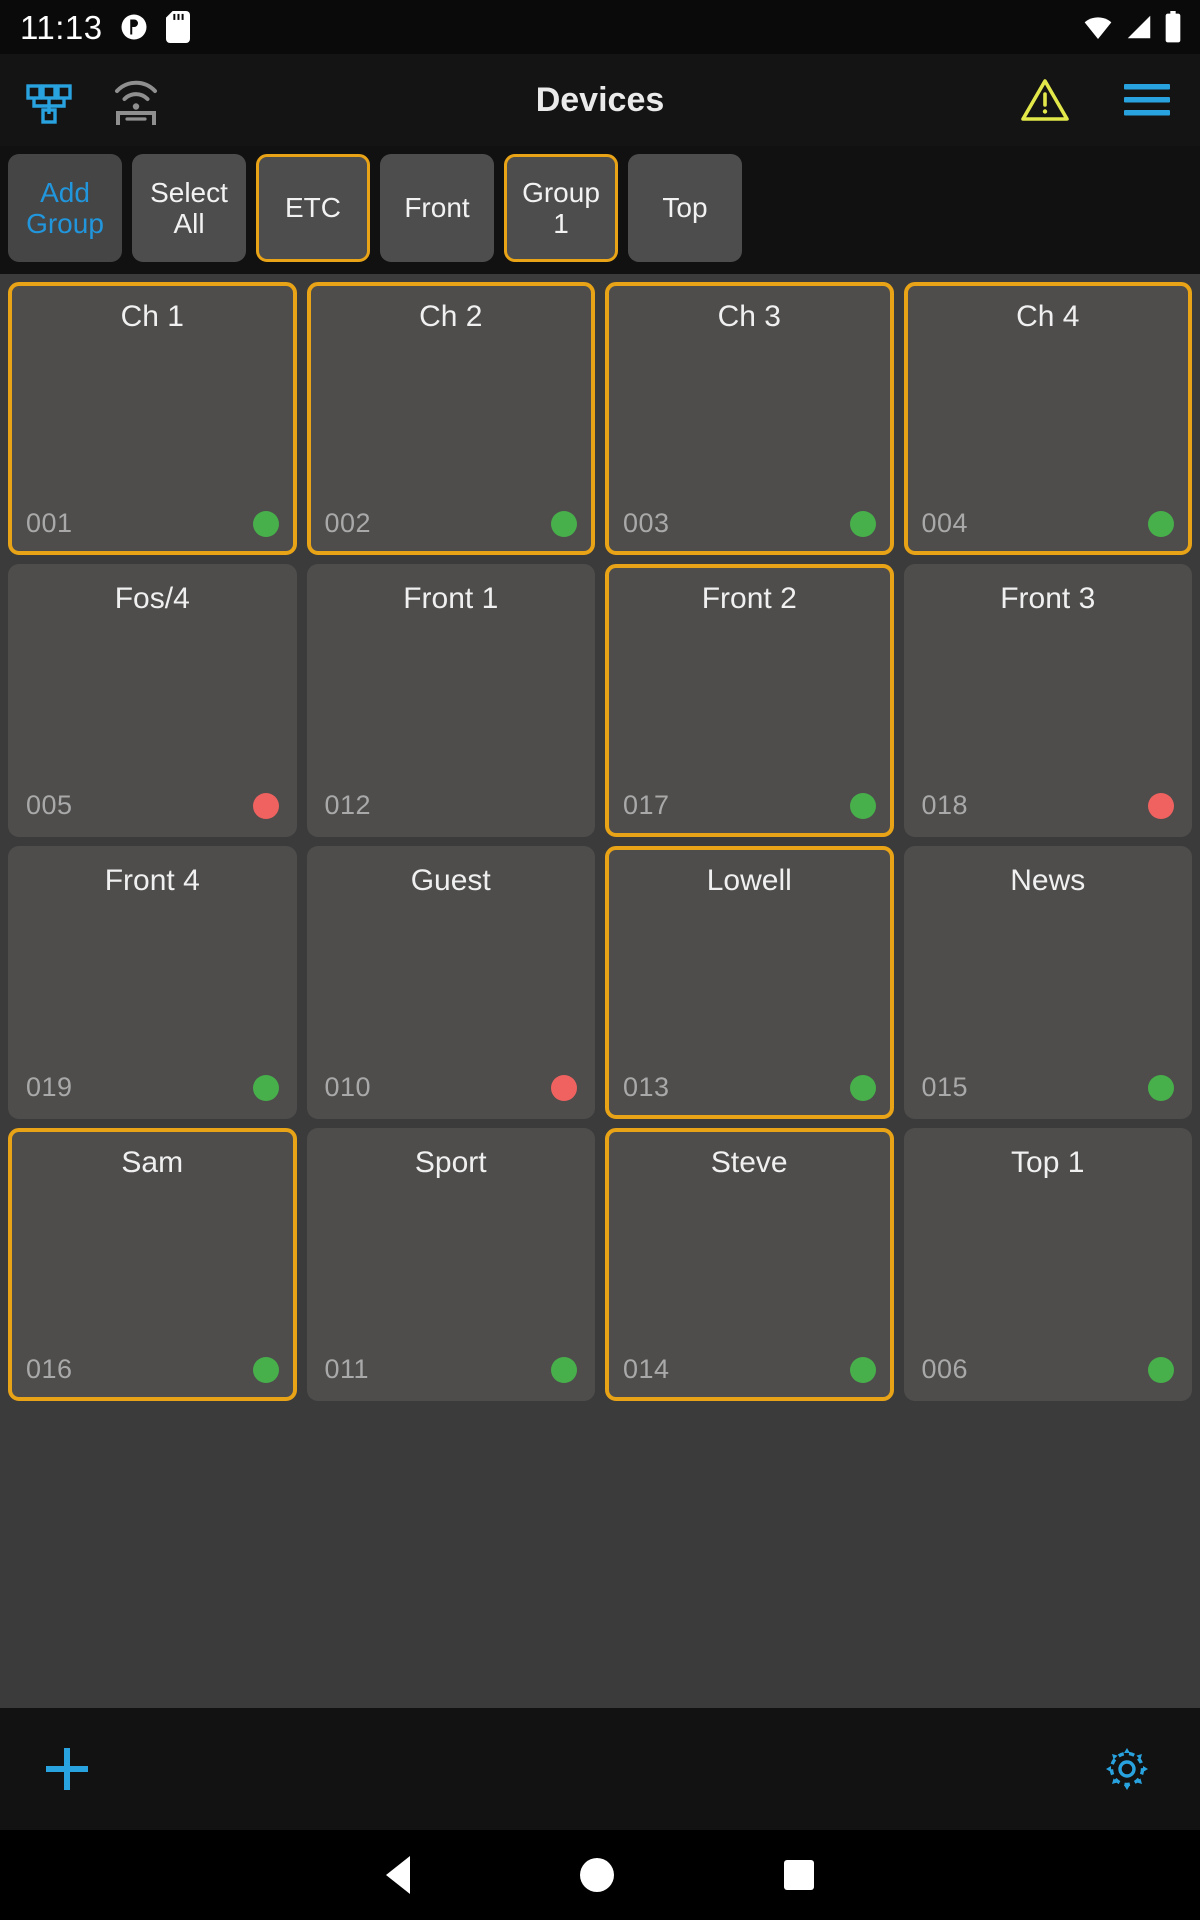 The height and width of the screenshot is (1920, 1200). I want to click on group-button-front: Front, so click(437, 208).